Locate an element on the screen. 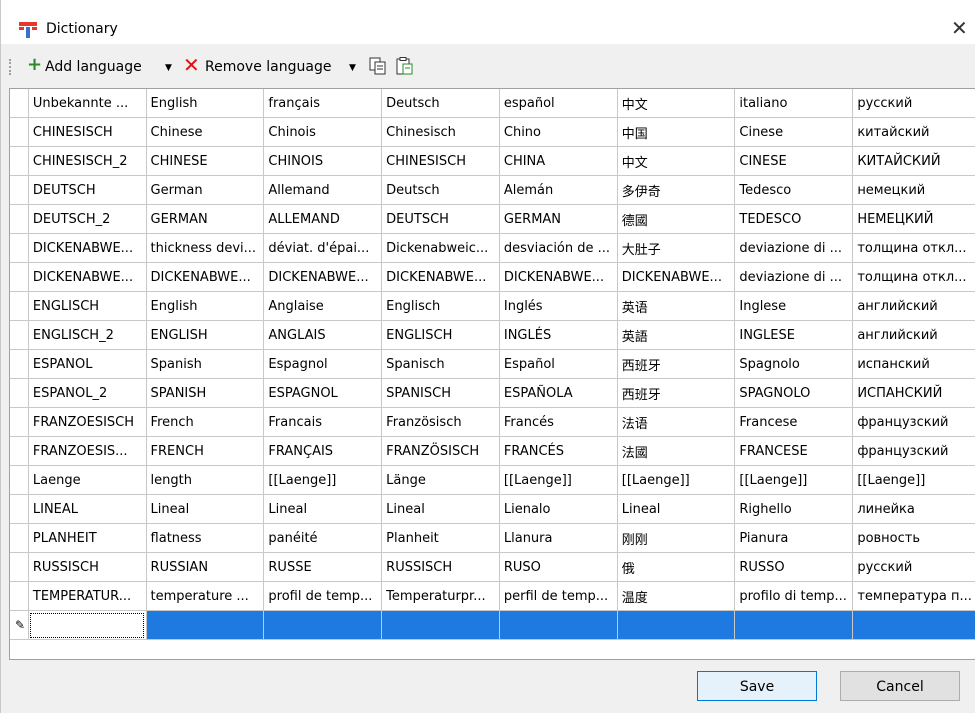  table-cell: PLANHEIT is located at coordinates (87, 538).